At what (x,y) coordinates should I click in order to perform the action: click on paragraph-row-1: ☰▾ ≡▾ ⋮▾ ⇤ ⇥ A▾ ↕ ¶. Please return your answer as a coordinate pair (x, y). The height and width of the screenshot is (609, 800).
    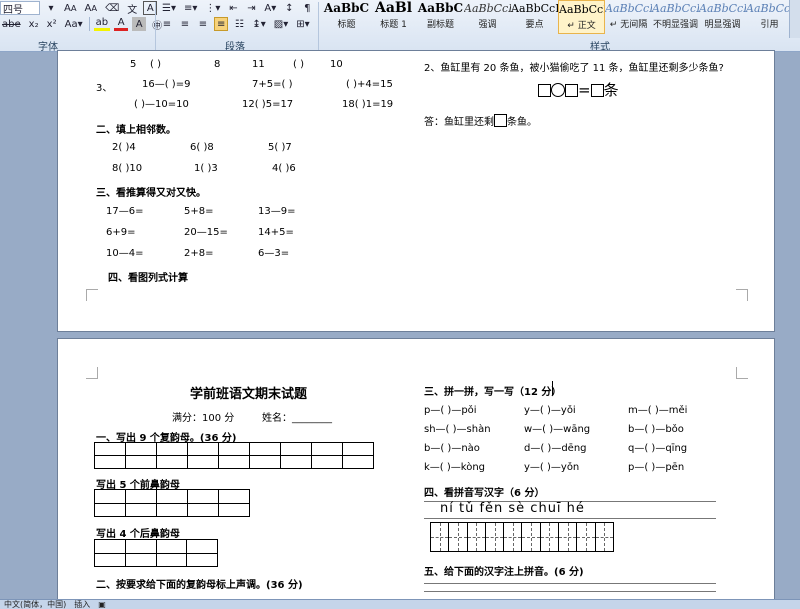
    Looking at the image, I should click on (237, 8).